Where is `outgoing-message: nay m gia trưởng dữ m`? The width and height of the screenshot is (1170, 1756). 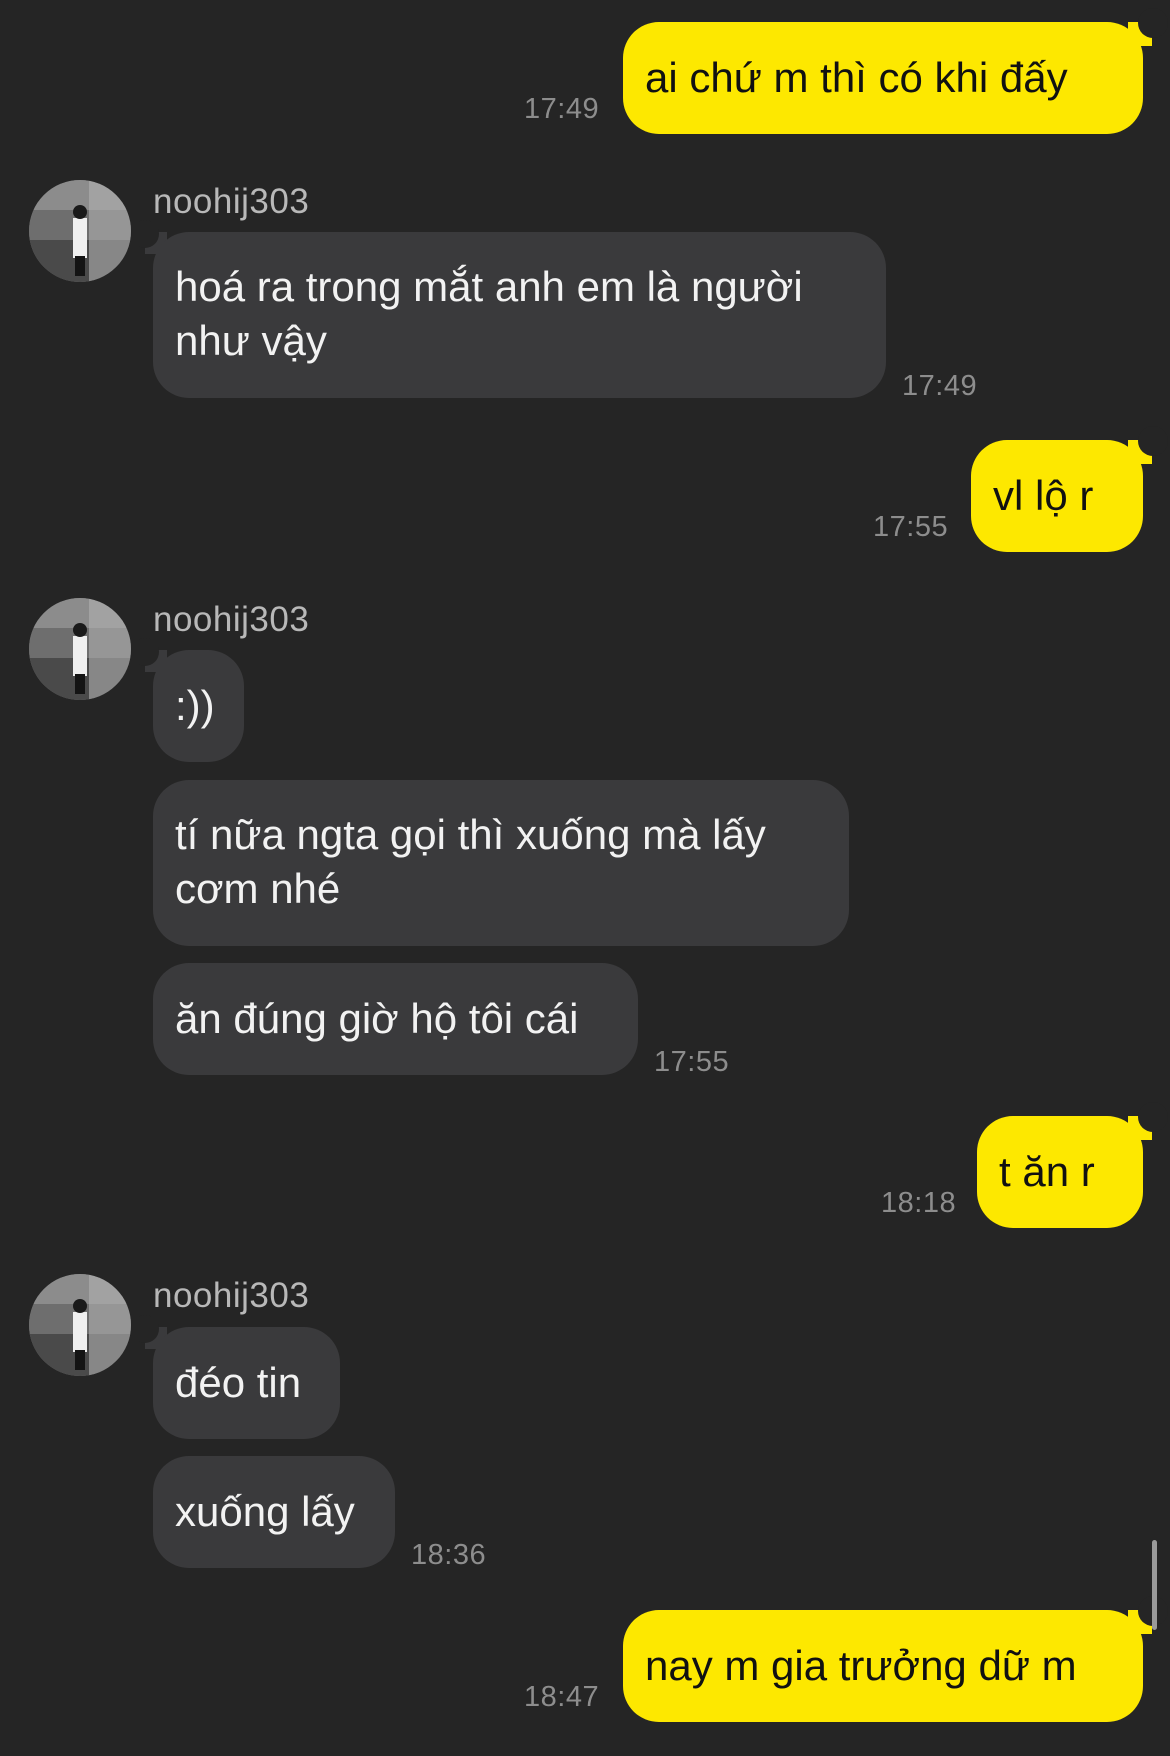 outgoing-message: nay m gia trưởng dữ m is located at coordinates (883, 1666).